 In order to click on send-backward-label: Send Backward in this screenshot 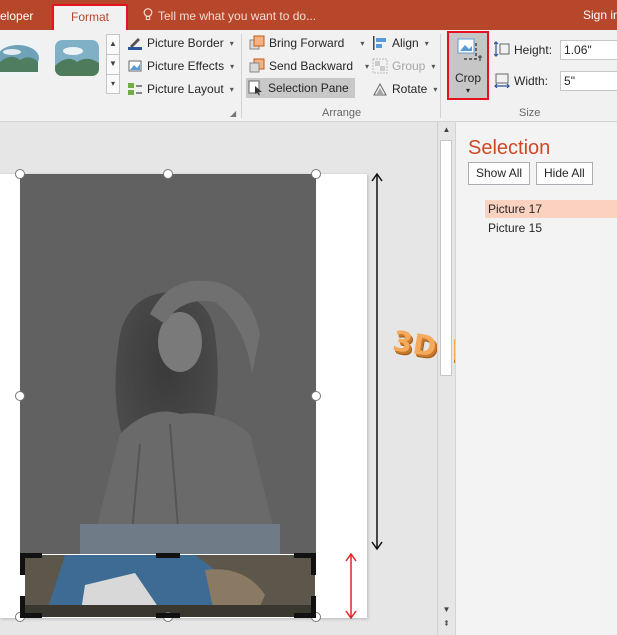, I will do `click(311, 66)`.